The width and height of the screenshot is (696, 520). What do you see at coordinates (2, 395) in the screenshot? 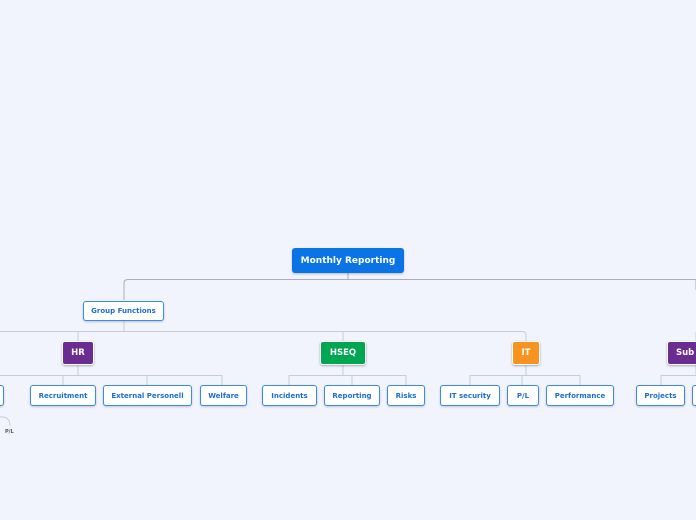
I see `node-partial-left` at bounding box center [2, 395].